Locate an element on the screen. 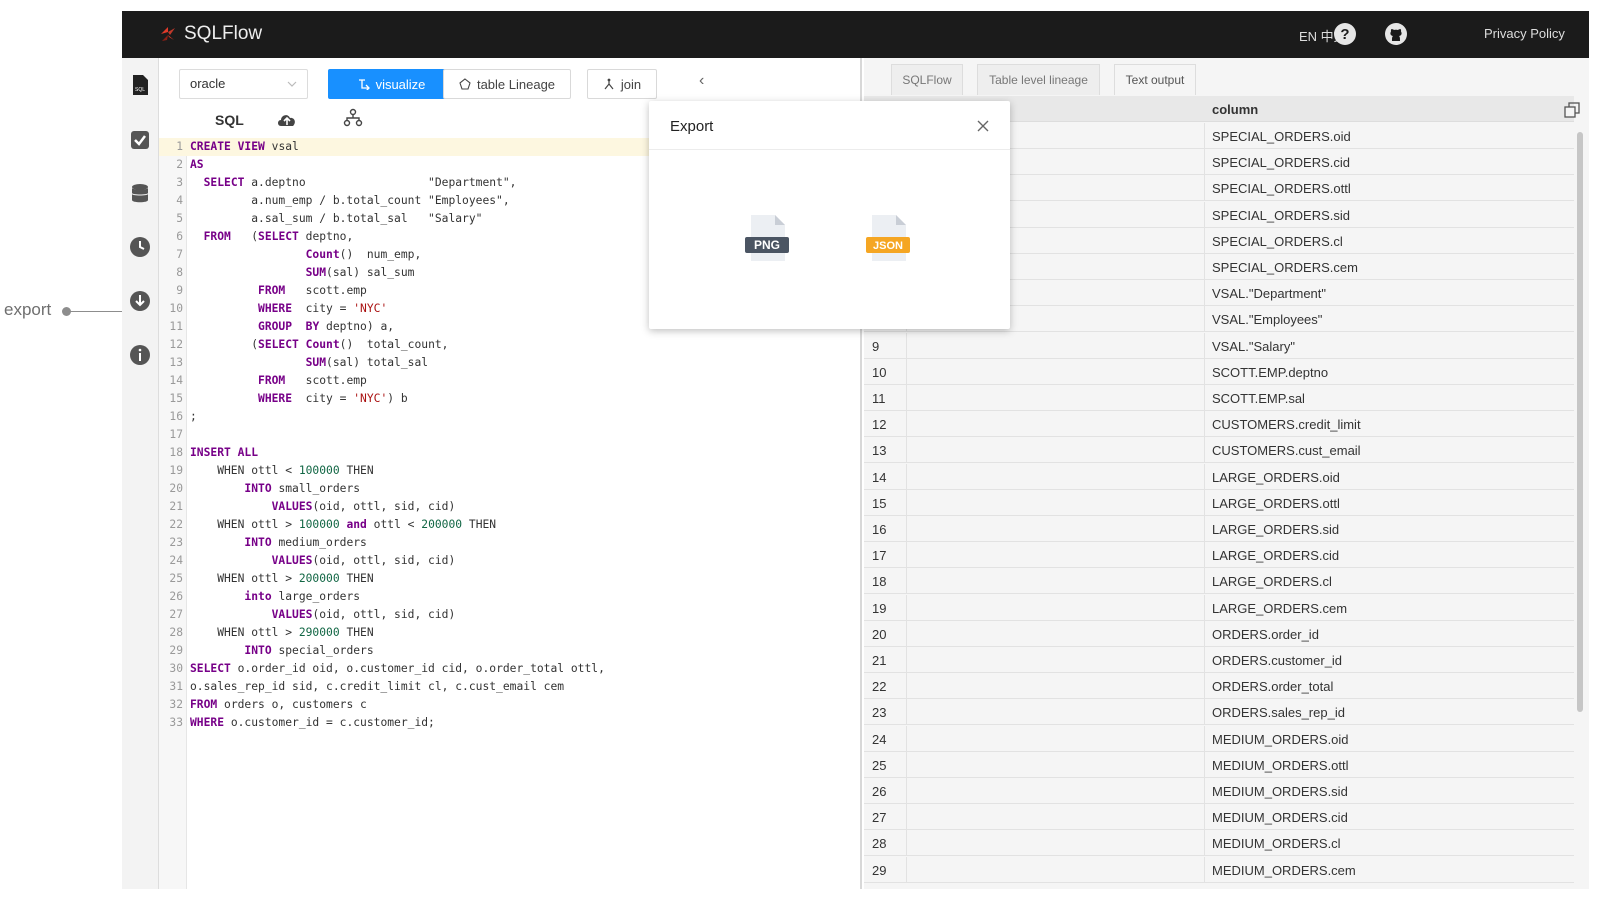 The image size is (1601, 907). visualize-button-label: visualize is located at coordinates (400, 84).